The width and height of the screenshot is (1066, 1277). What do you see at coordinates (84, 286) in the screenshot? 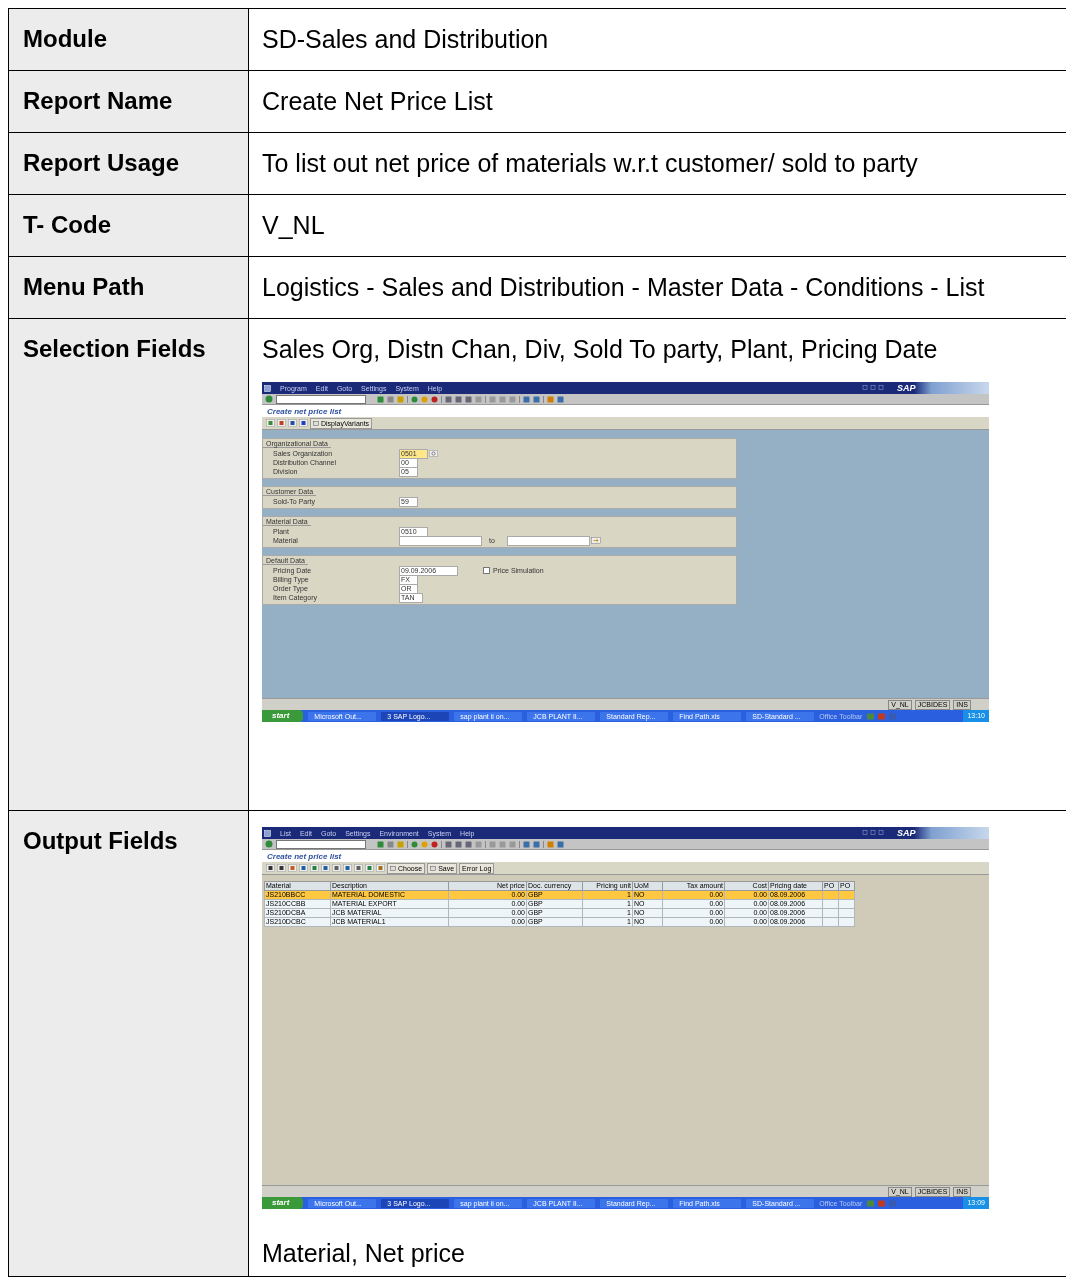
I see `row-label: Menu Path` at bounding box center [84, 286].